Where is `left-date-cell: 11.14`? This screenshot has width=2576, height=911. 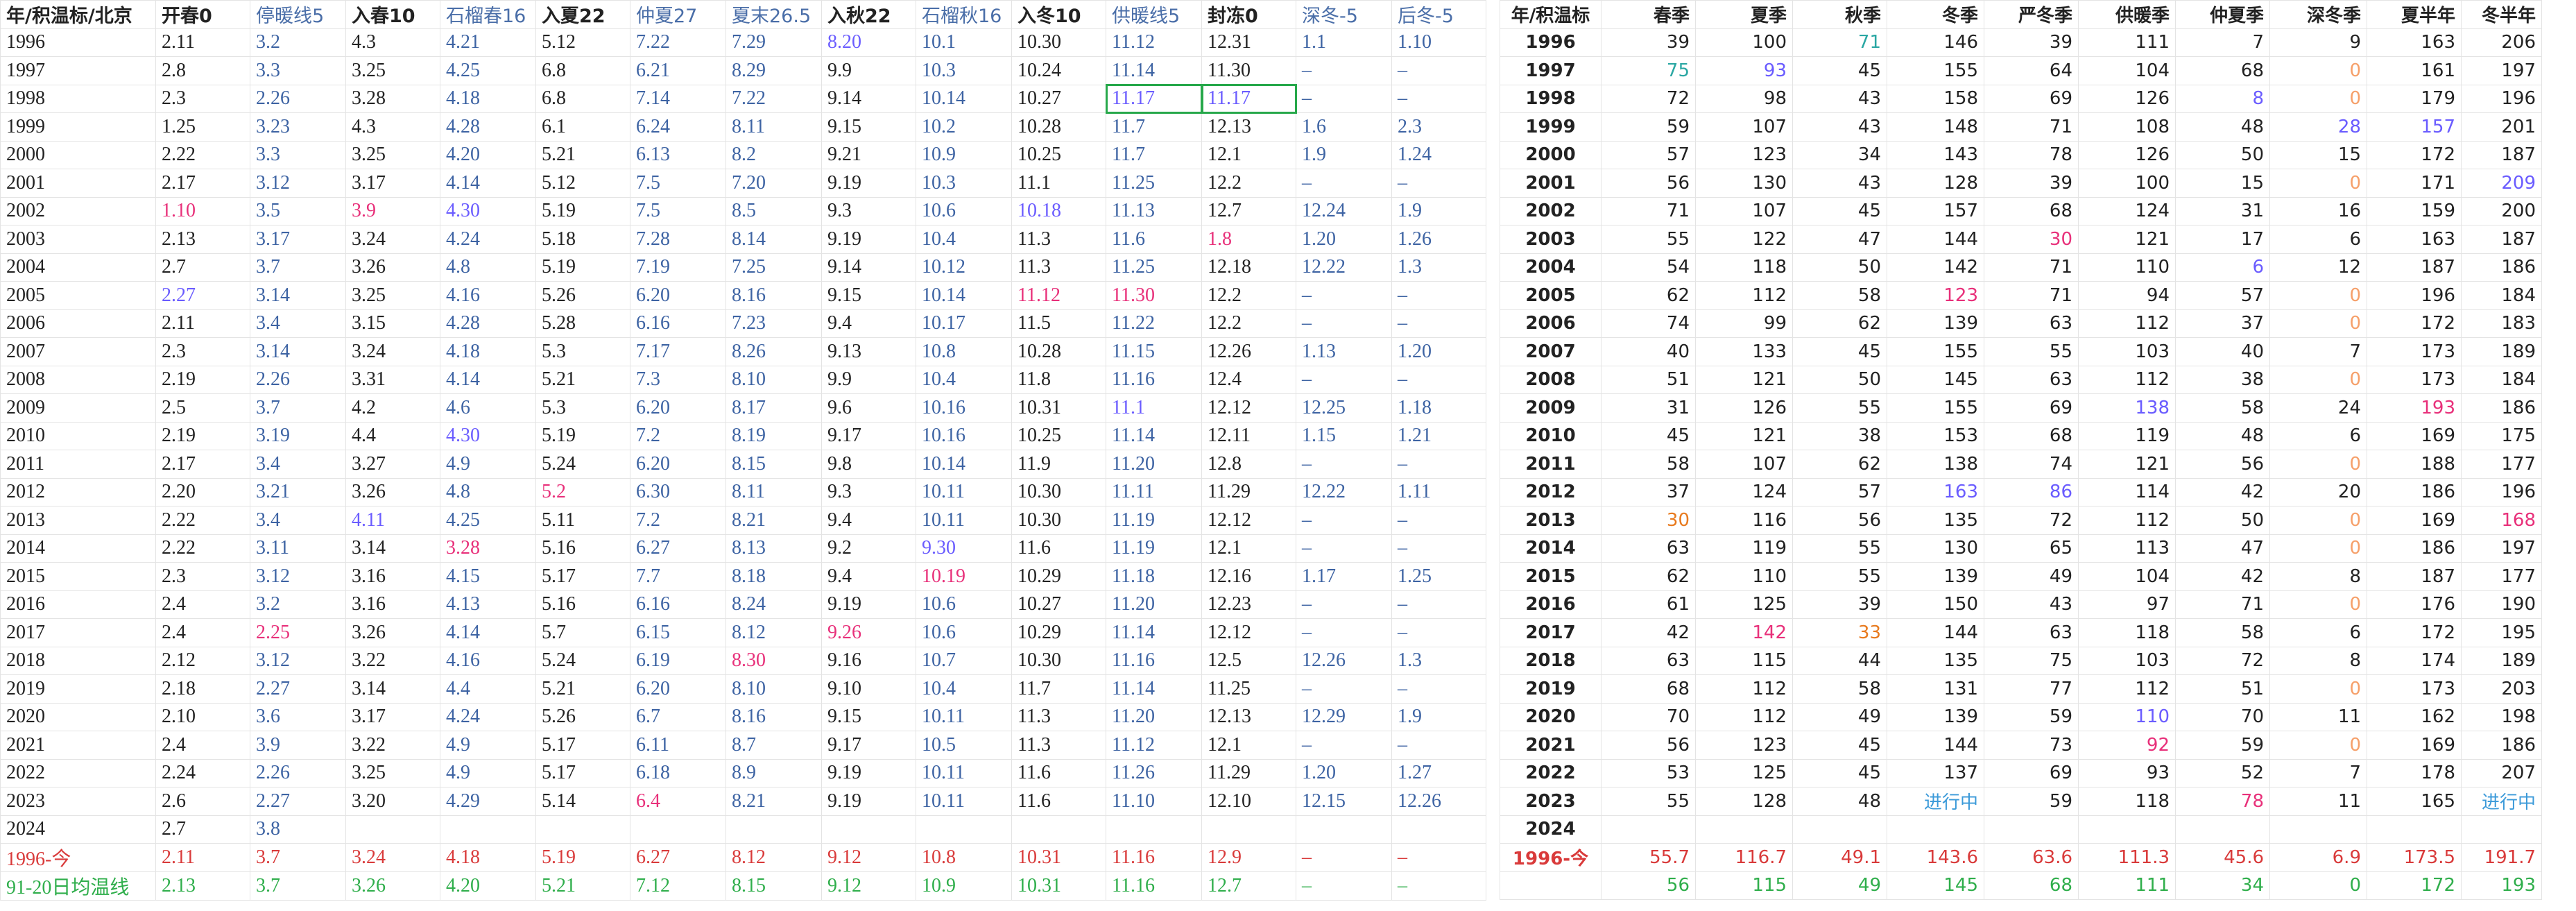 left-date-cell: 11.14 is located at coordinates (1154, 435).